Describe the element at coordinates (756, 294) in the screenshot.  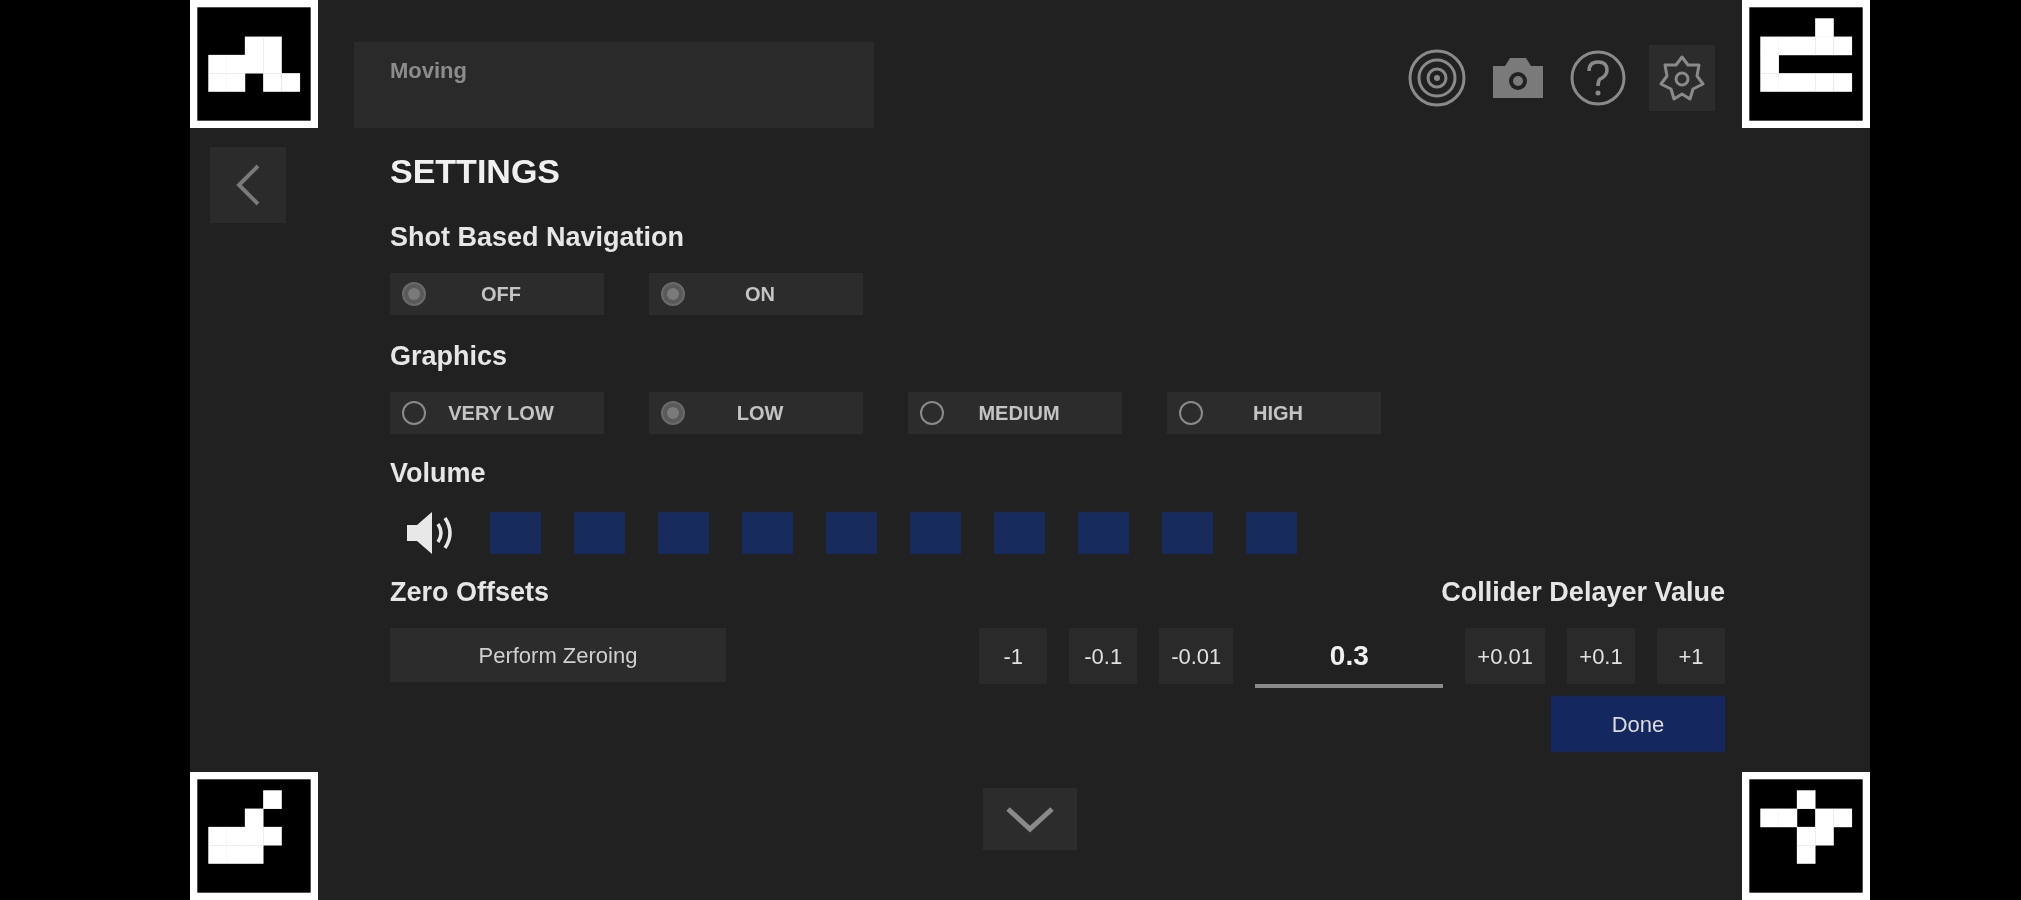
I see `radio-option: ON` at that location.